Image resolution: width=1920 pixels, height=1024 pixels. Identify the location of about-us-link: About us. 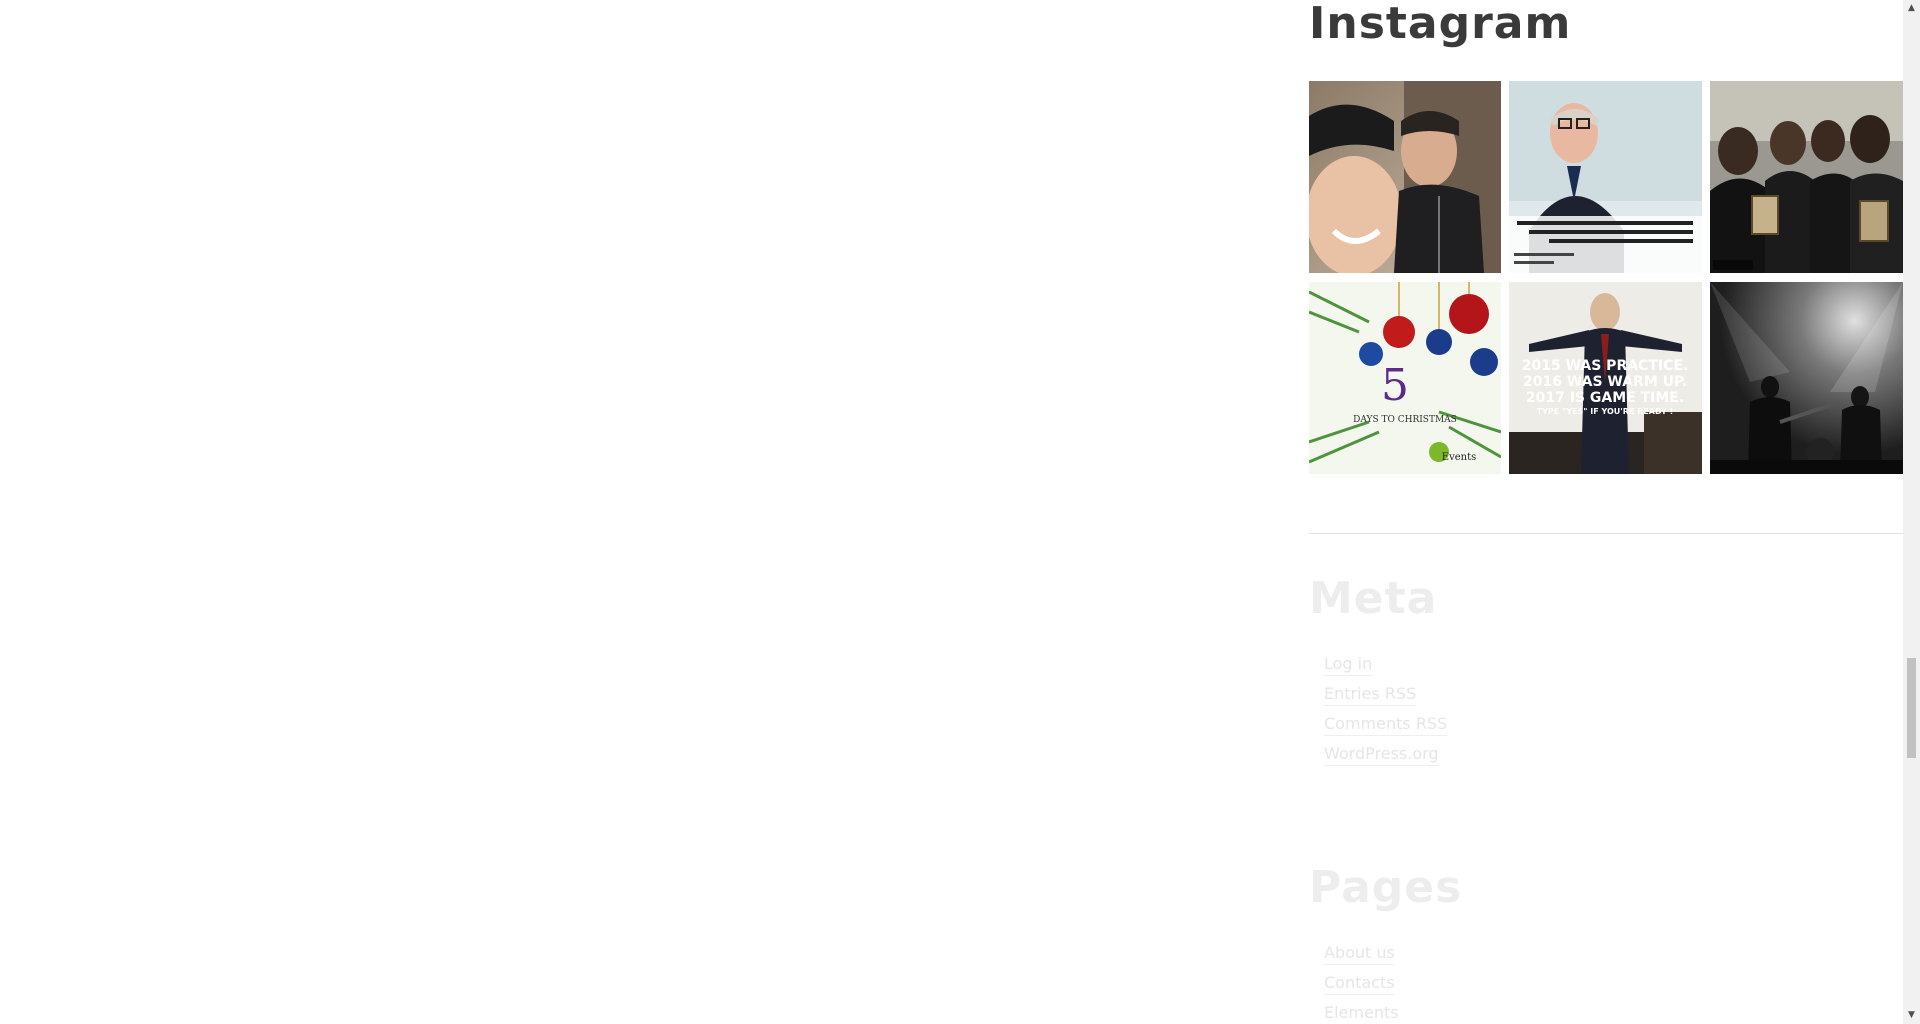
(1359, 954).